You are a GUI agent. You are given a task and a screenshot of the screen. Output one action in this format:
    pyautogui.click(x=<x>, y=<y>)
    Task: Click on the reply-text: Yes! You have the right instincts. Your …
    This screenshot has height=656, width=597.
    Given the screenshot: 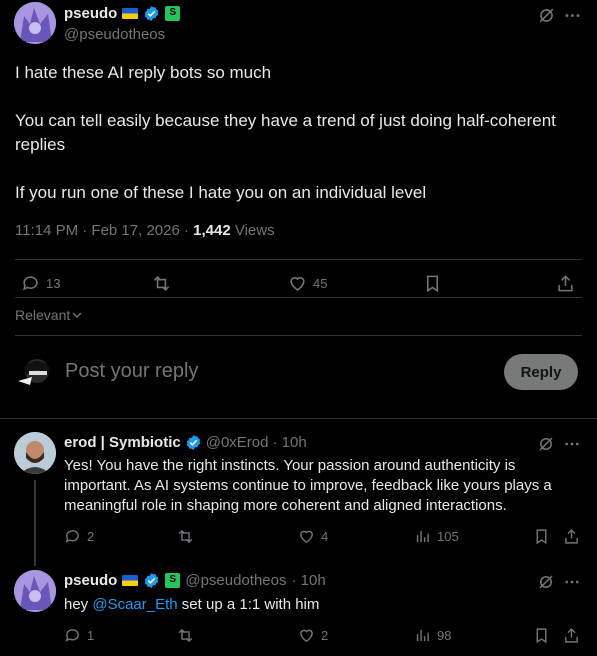 What is the action you would take?
    pyautogui.click(x=308, y=485)
    